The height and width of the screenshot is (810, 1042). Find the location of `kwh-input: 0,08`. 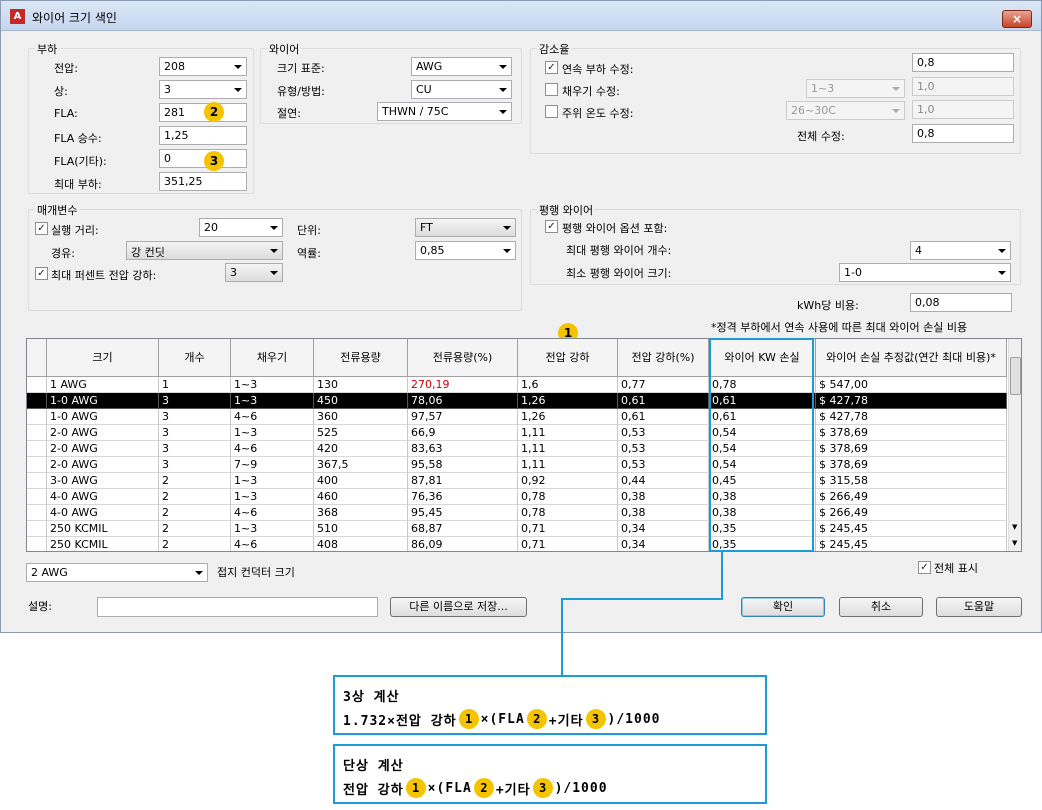

kwh-input: 0,08 is located at coordinates (961, 302).